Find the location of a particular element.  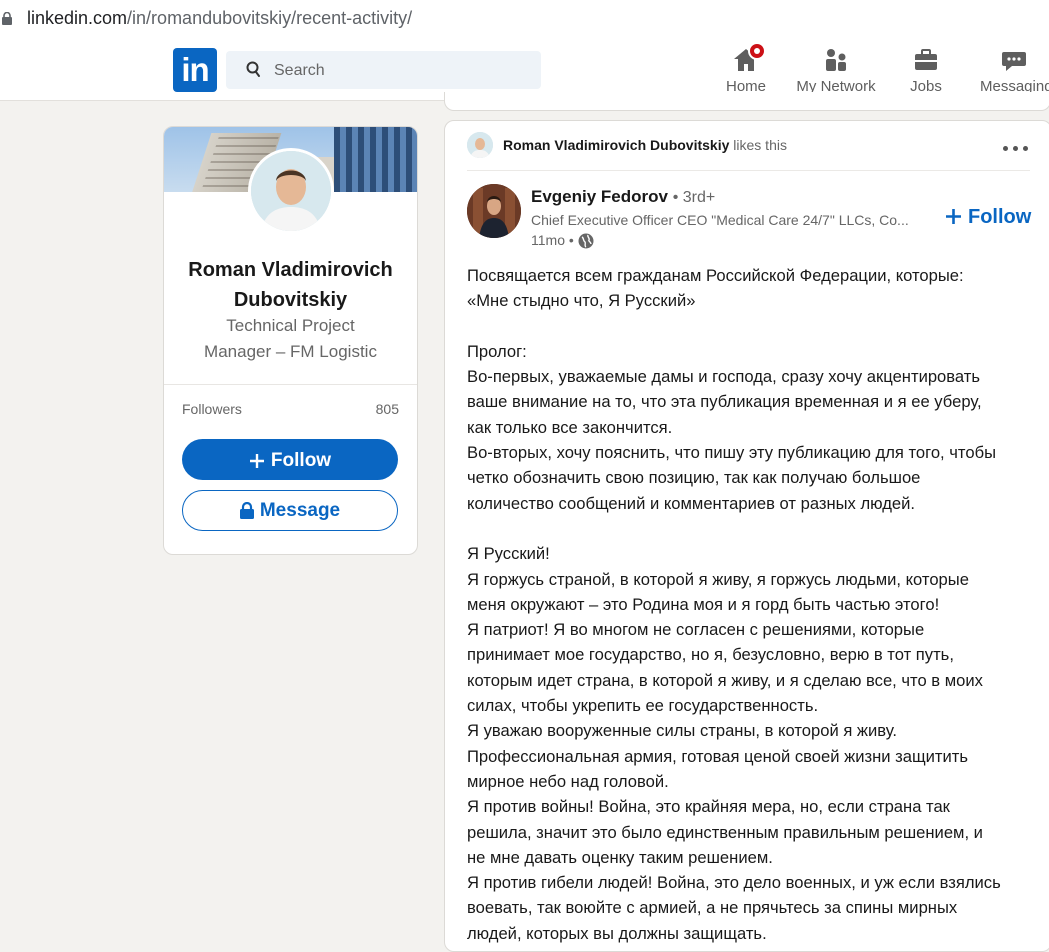

post-text-line: Я Русский! is located at coordinates (508, 554).